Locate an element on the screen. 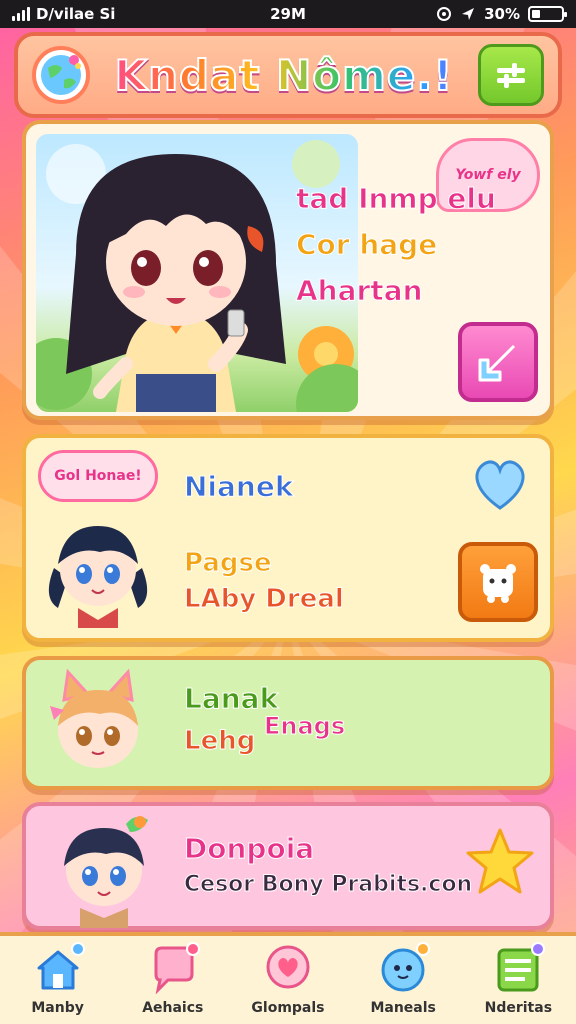  card-title: Donpoia is located at coordinates (249, 849).